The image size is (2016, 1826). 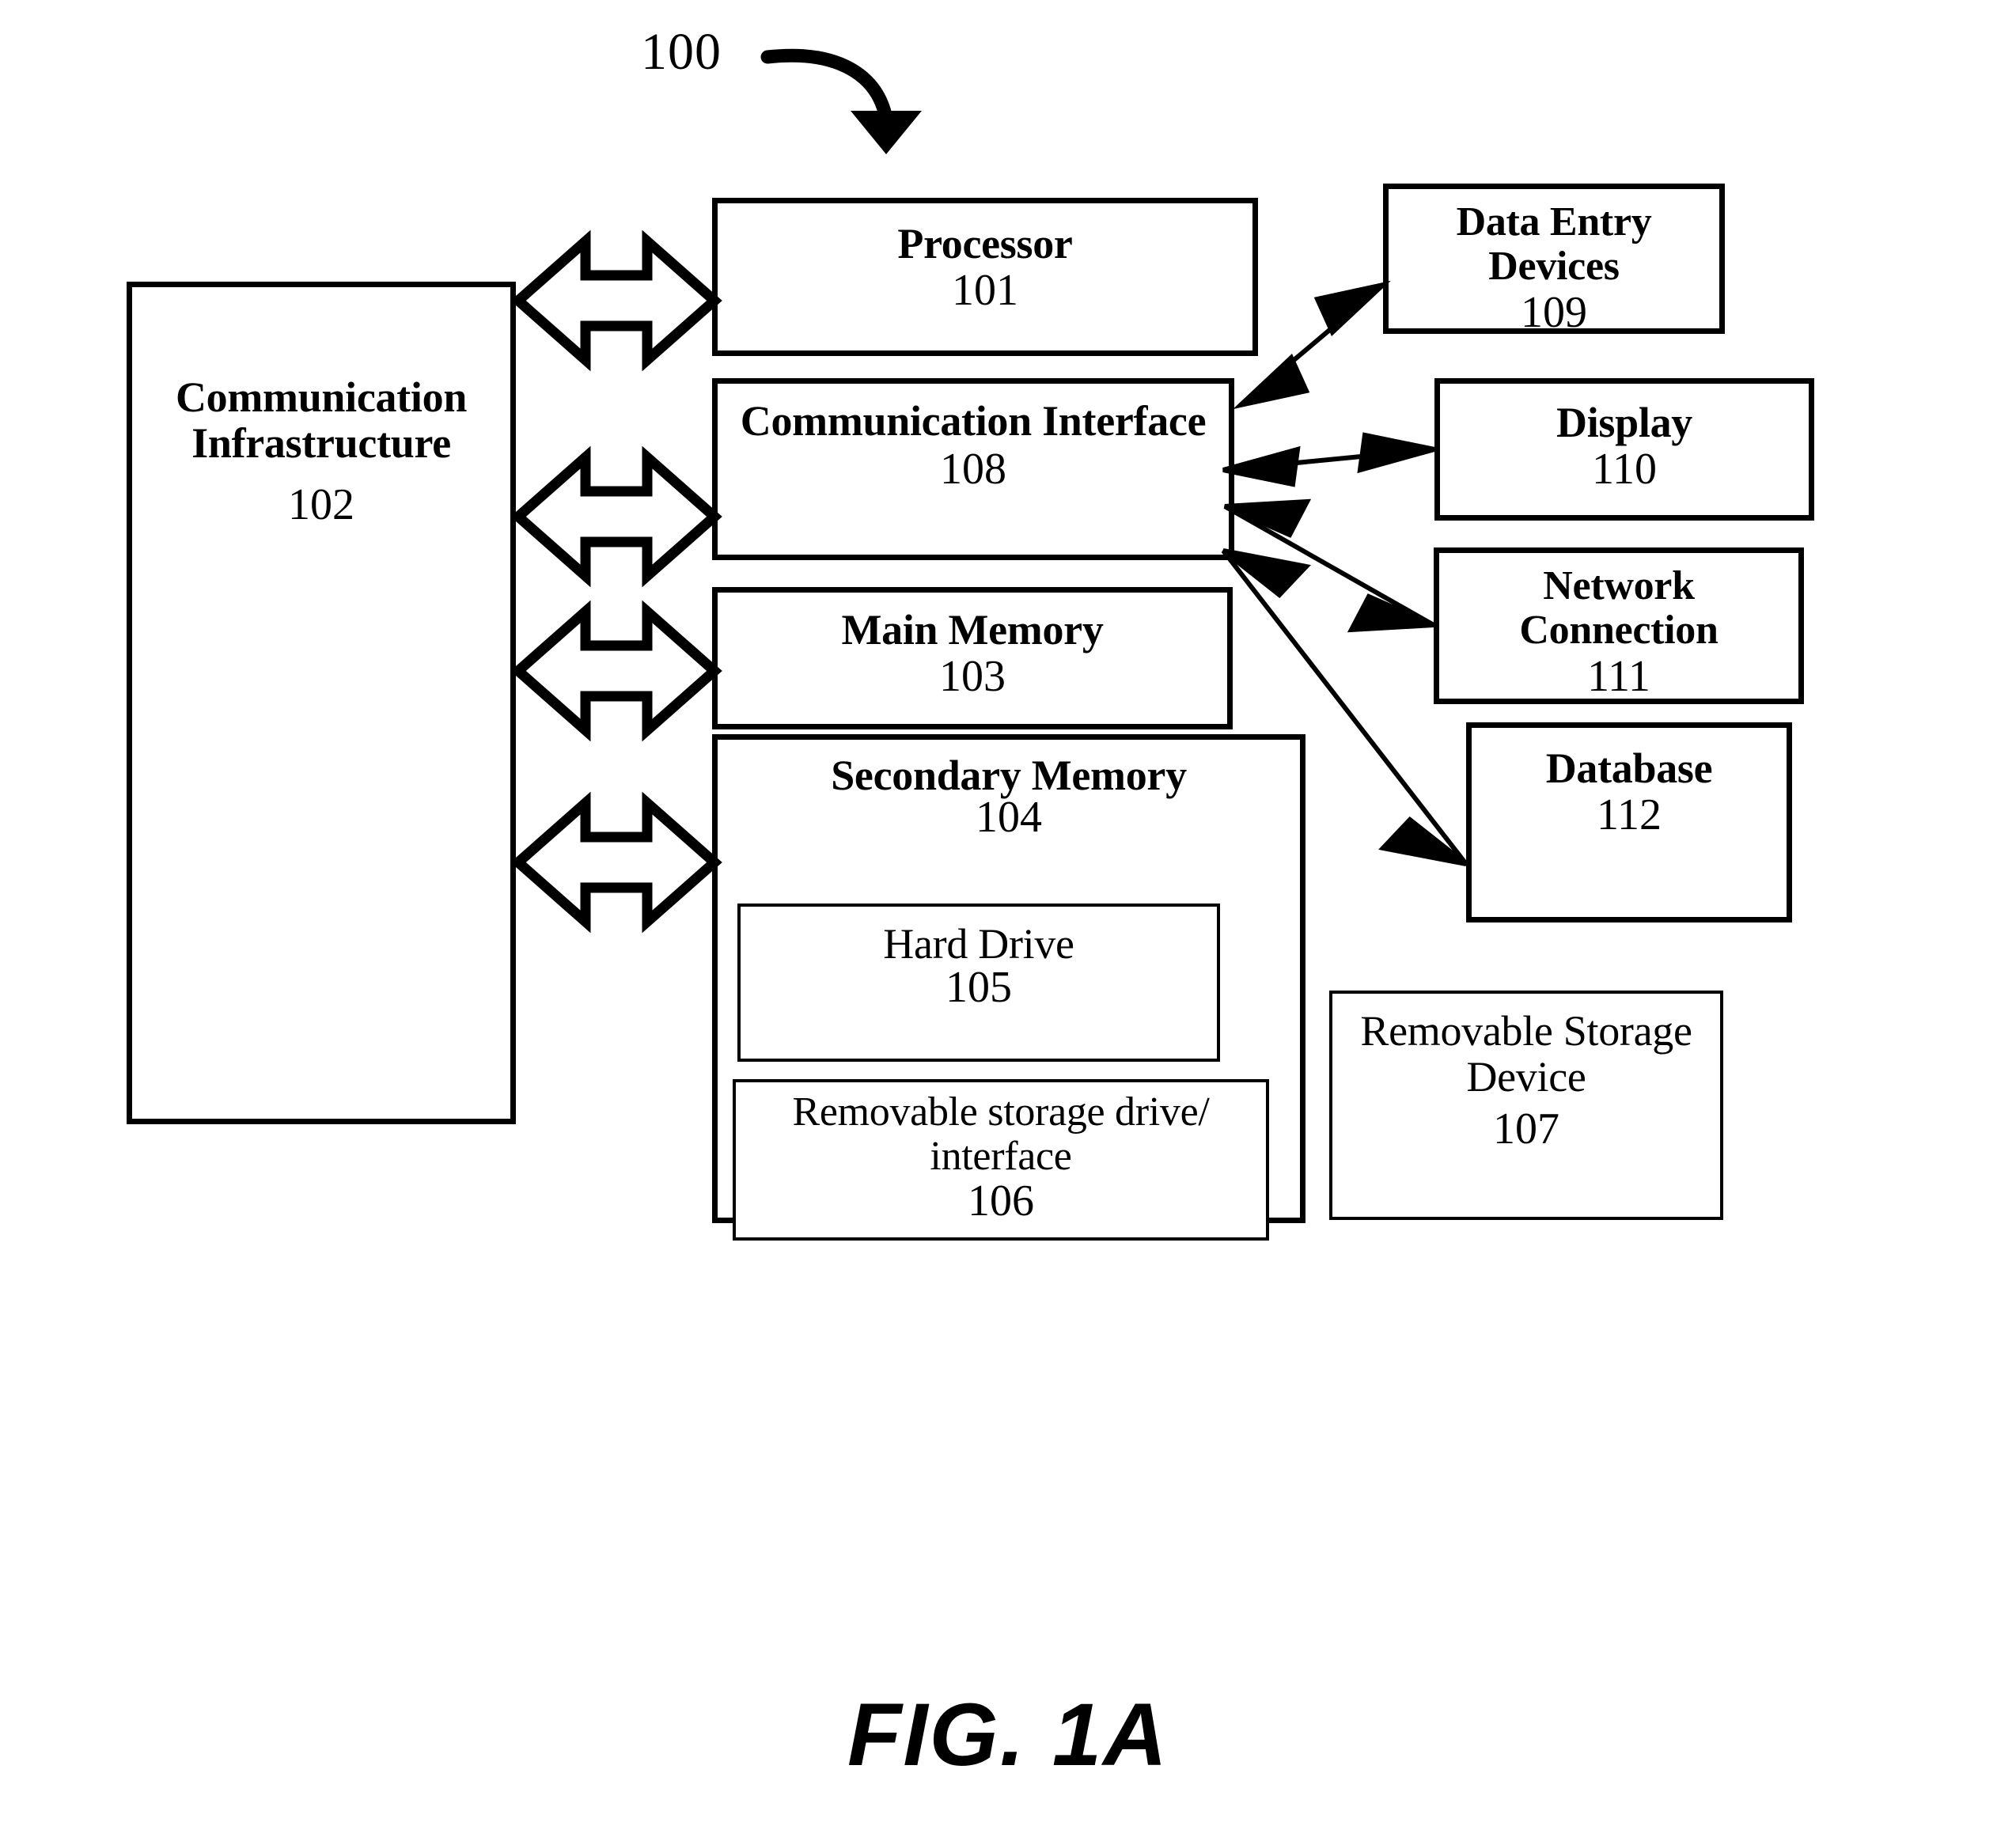 What do you see at coordinates (1618, 677) in the screenshot?
I see `network-connection-number: 111` at bounding box center [1618, 677].